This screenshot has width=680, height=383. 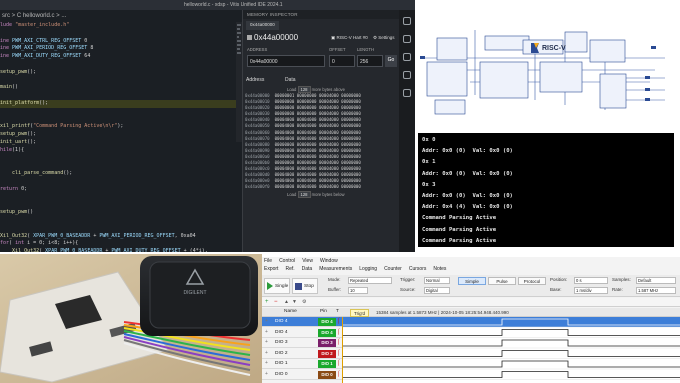 What do you see at coordinates (268, 261) in the screenshot?
I see `menu-item: File` at bounding box center [268, 261].